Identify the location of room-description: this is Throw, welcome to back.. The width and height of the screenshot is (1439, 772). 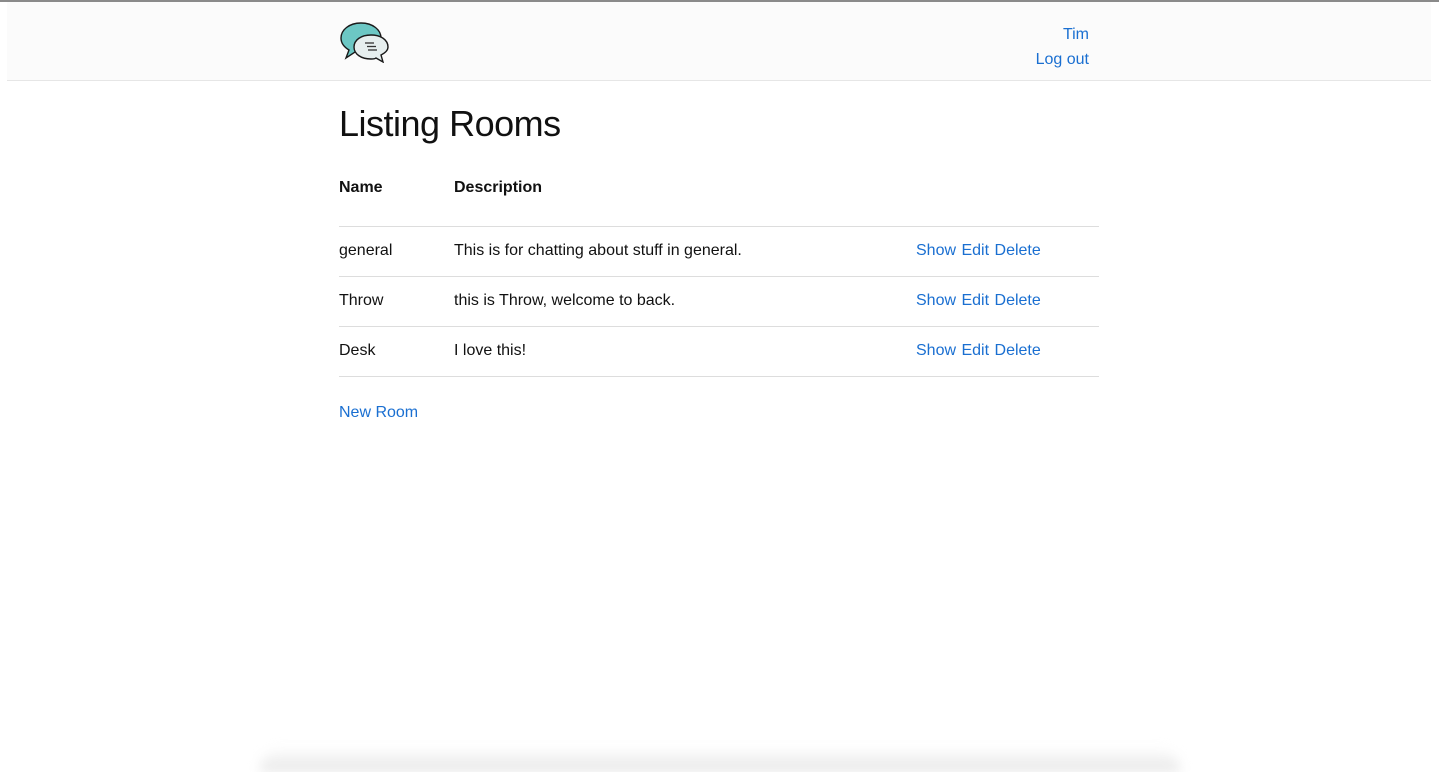
(685, 301).